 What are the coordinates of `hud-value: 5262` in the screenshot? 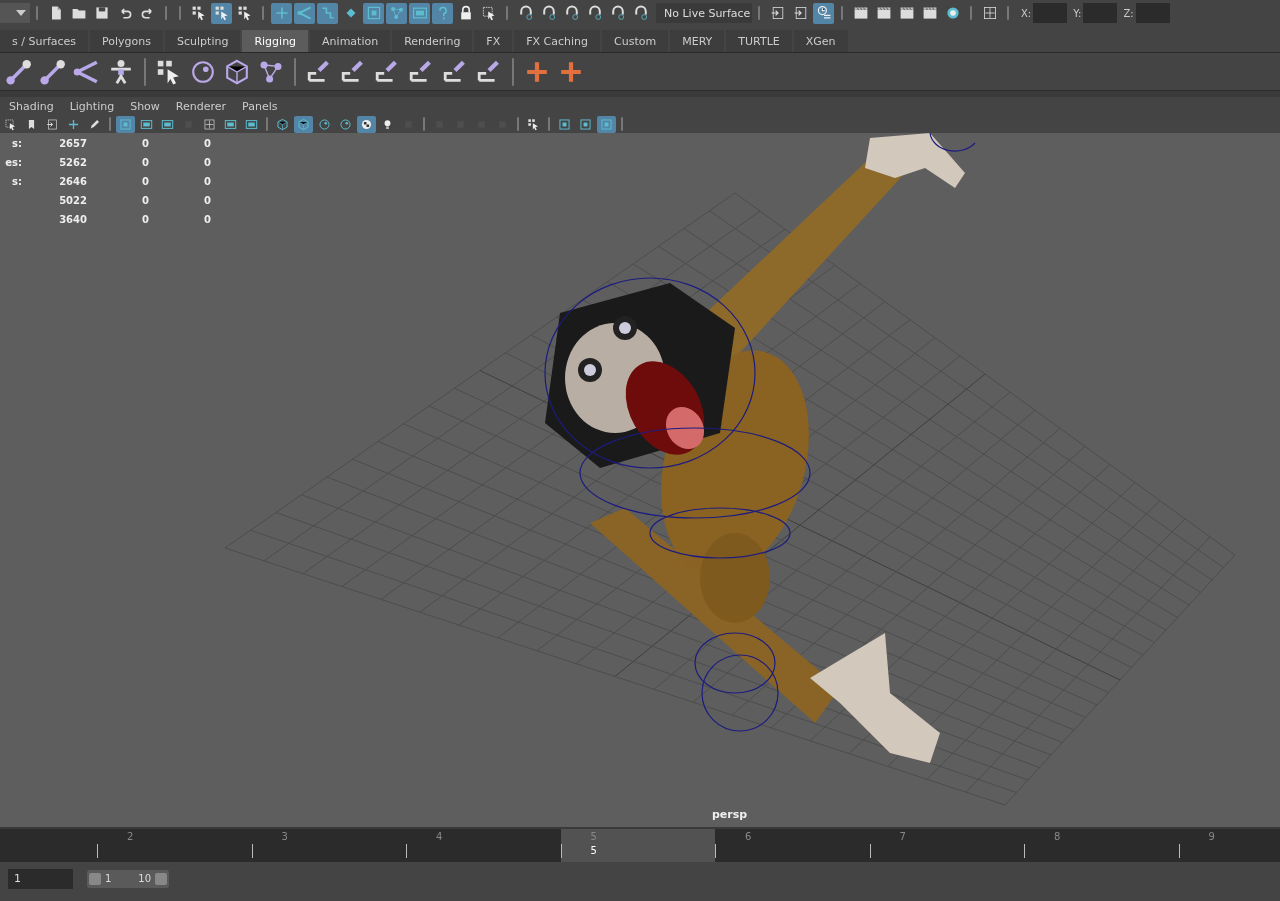 It's located at (72, 163).